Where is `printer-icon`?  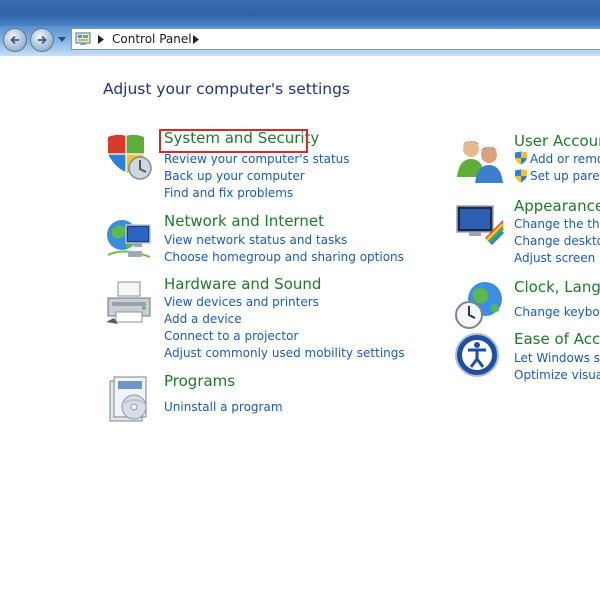
printer-icon is located at coordinates (128, 302).